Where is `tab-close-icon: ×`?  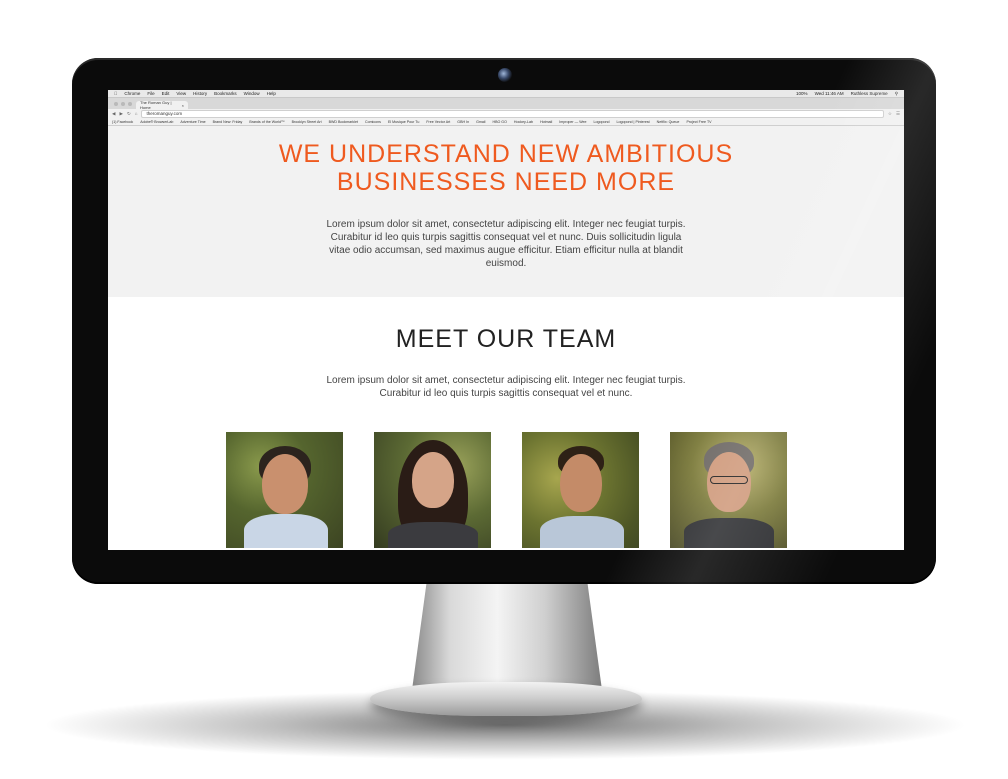 tab-close-icon: × is located at coordinates (183, 105).